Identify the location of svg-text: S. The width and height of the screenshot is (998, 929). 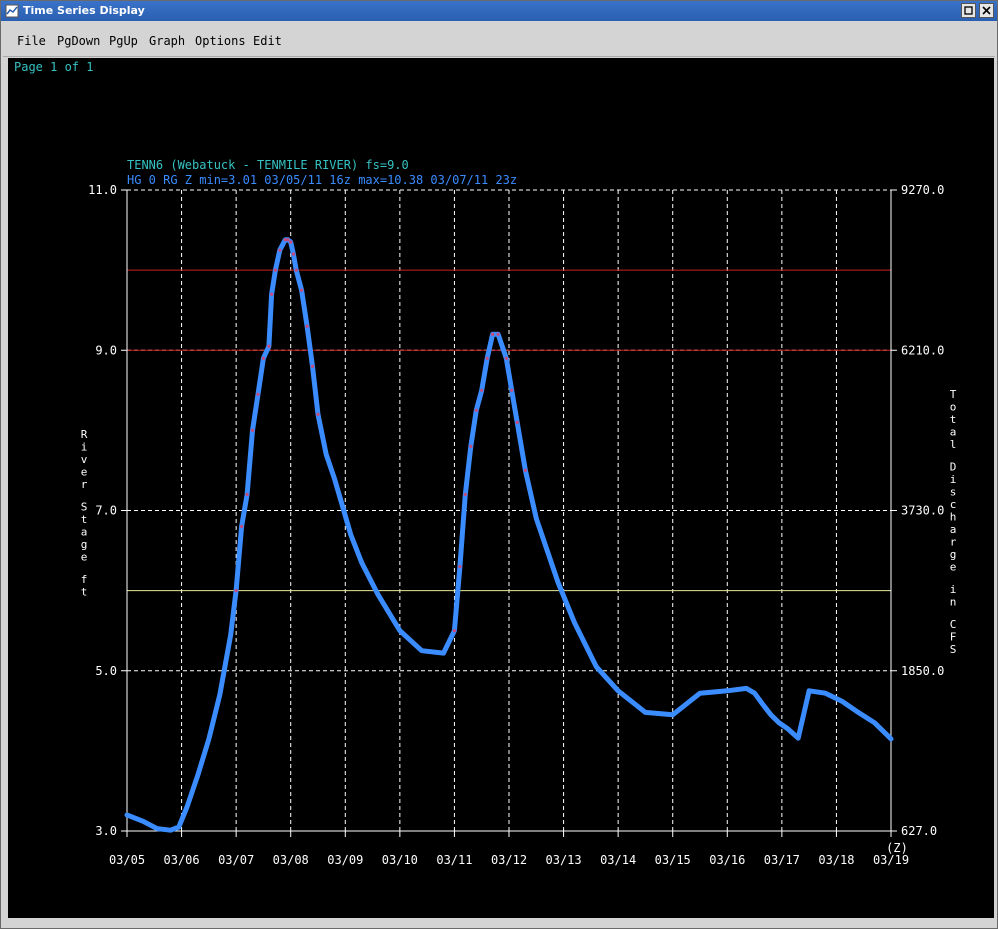
(84, 507).